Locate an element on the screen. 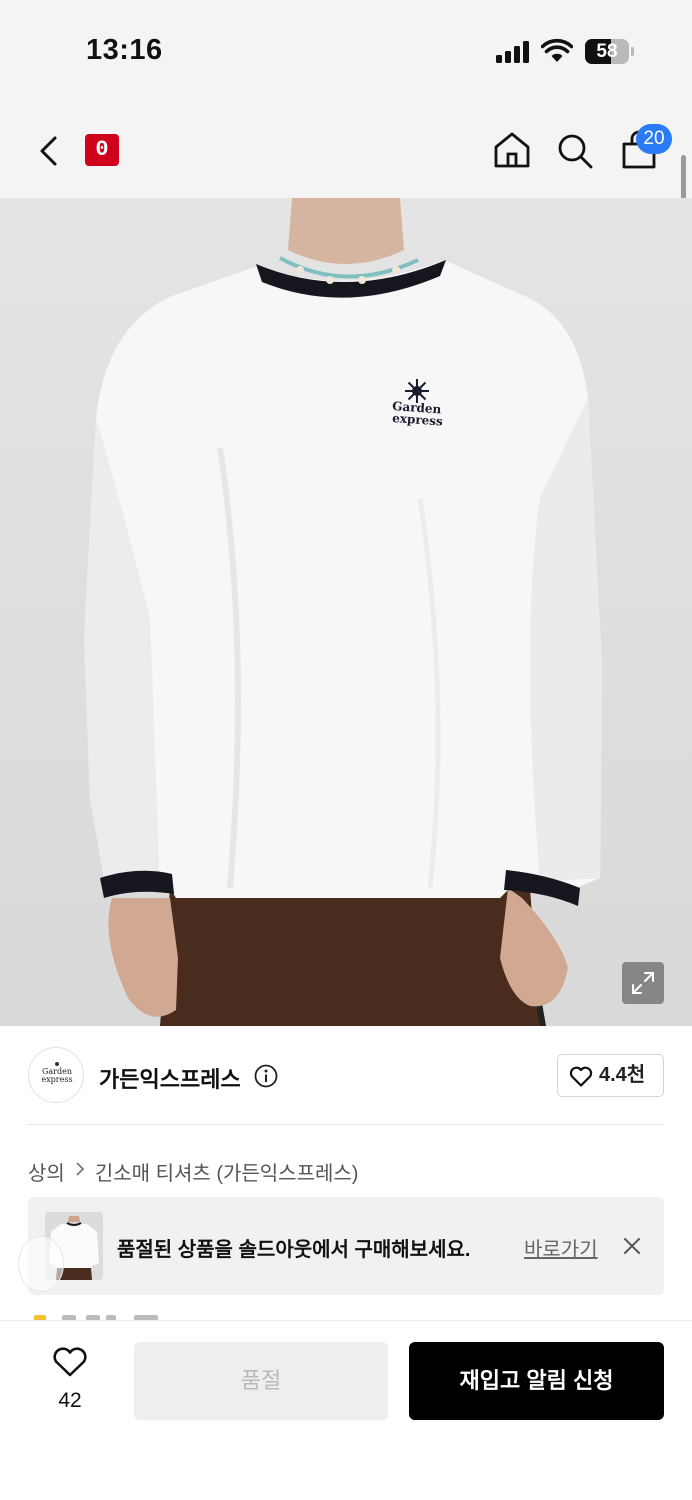 Image resolution: width=692 pixels, height=1500 pixels. brand-name: 가든익스프레스 is located at coordinates (170, 1078).